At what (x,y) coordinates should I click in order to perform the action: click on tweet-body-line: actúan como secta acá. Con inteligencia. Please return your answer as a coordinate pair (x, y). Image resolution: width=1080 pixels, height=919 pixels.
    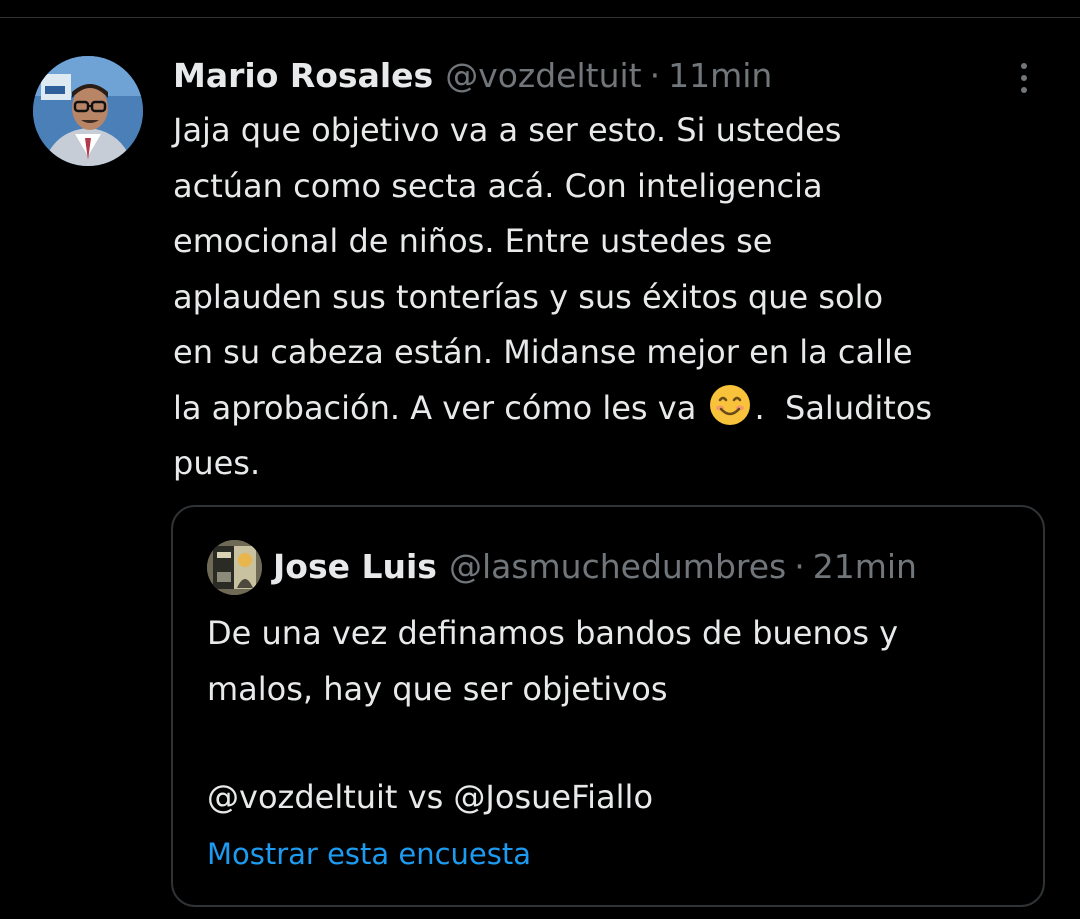
    Looking at the image, I should click on (498, 185).